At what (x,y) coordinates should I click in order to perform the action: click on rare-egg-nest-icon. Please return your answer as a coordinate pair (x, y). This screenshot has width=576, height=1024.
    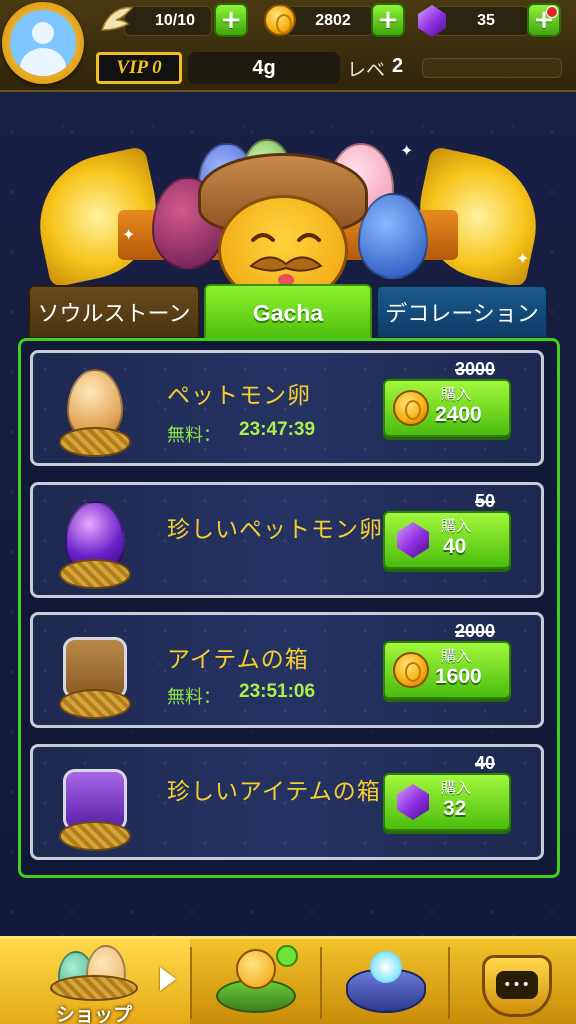
    Looking at the image, I should click on (95, 544).